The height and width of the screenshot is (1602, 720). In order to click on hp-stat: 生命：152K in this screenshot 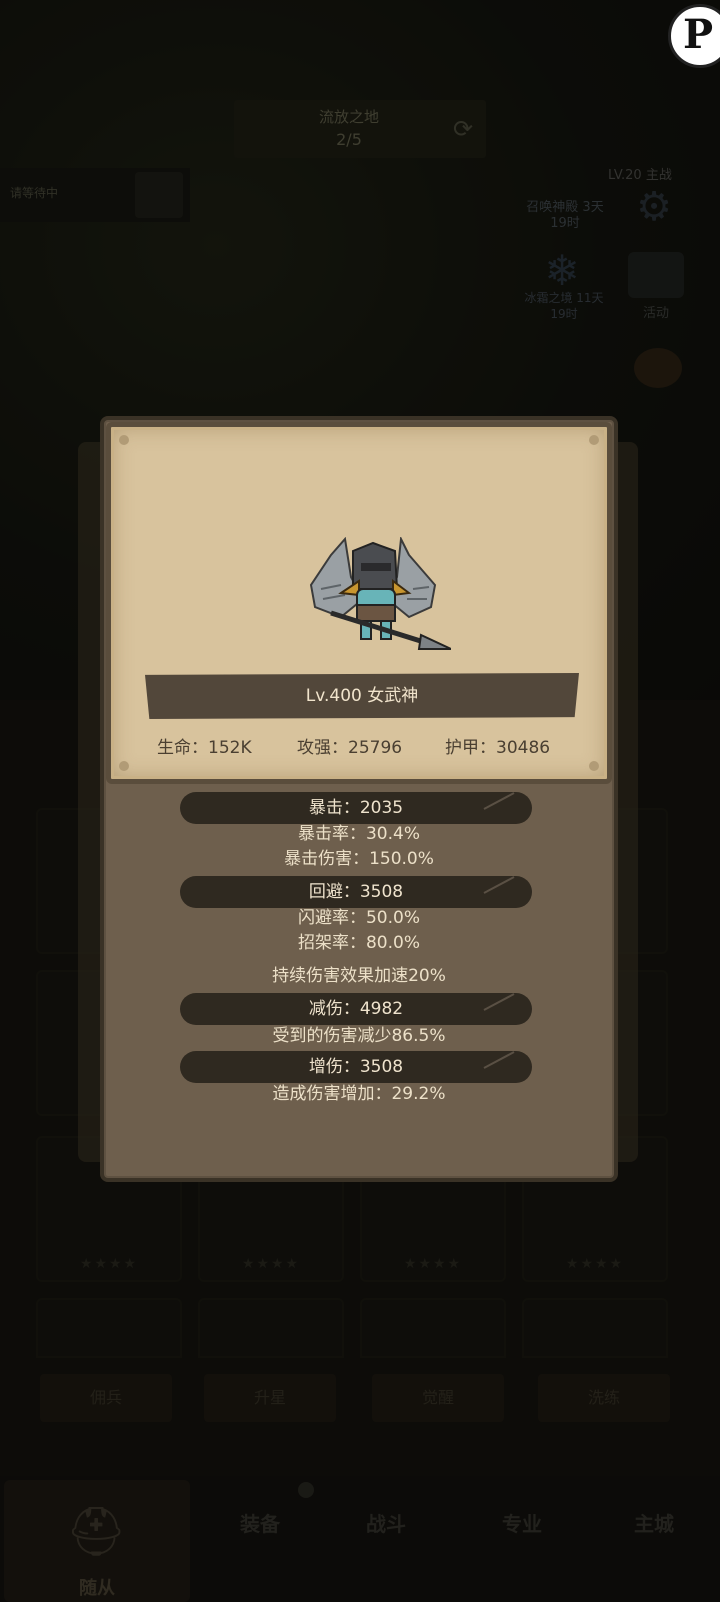, I will do `click(204, 748)`.